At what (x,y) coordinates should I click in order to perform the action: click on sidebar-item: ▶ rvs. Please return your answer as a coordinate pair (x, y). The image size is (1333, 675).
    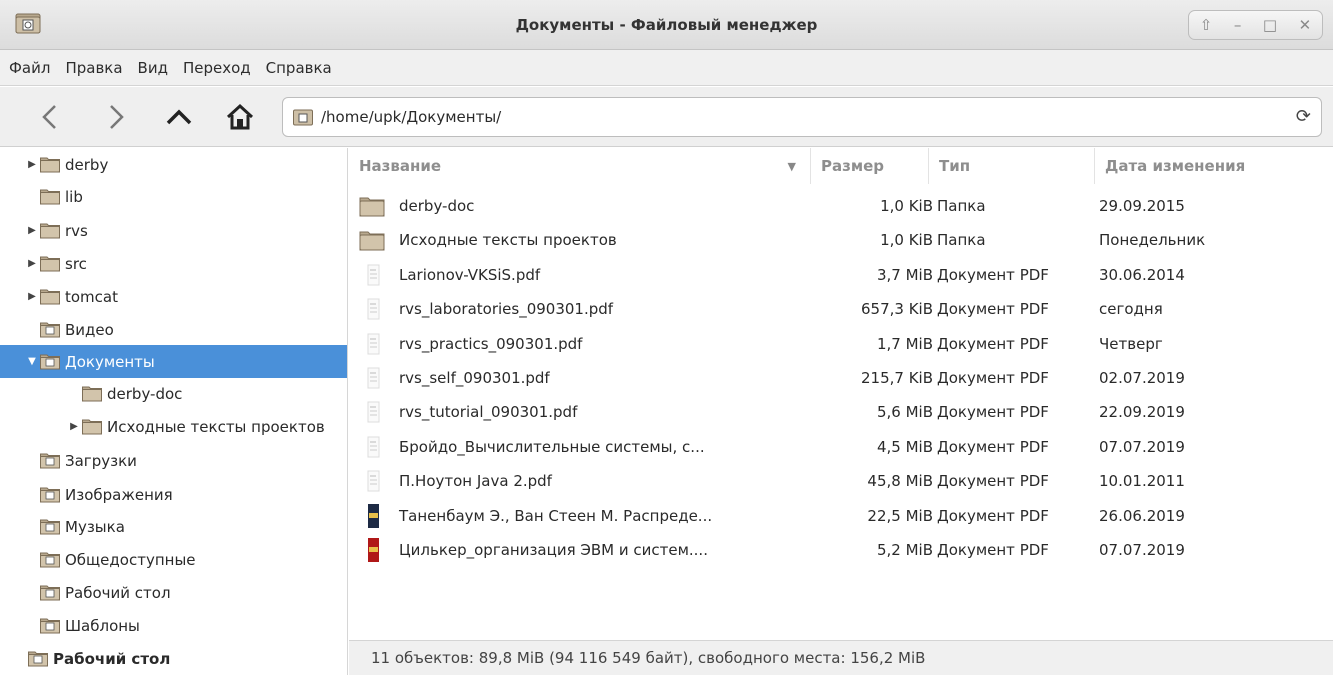
    Looking at the image, I should click on (173, 230).